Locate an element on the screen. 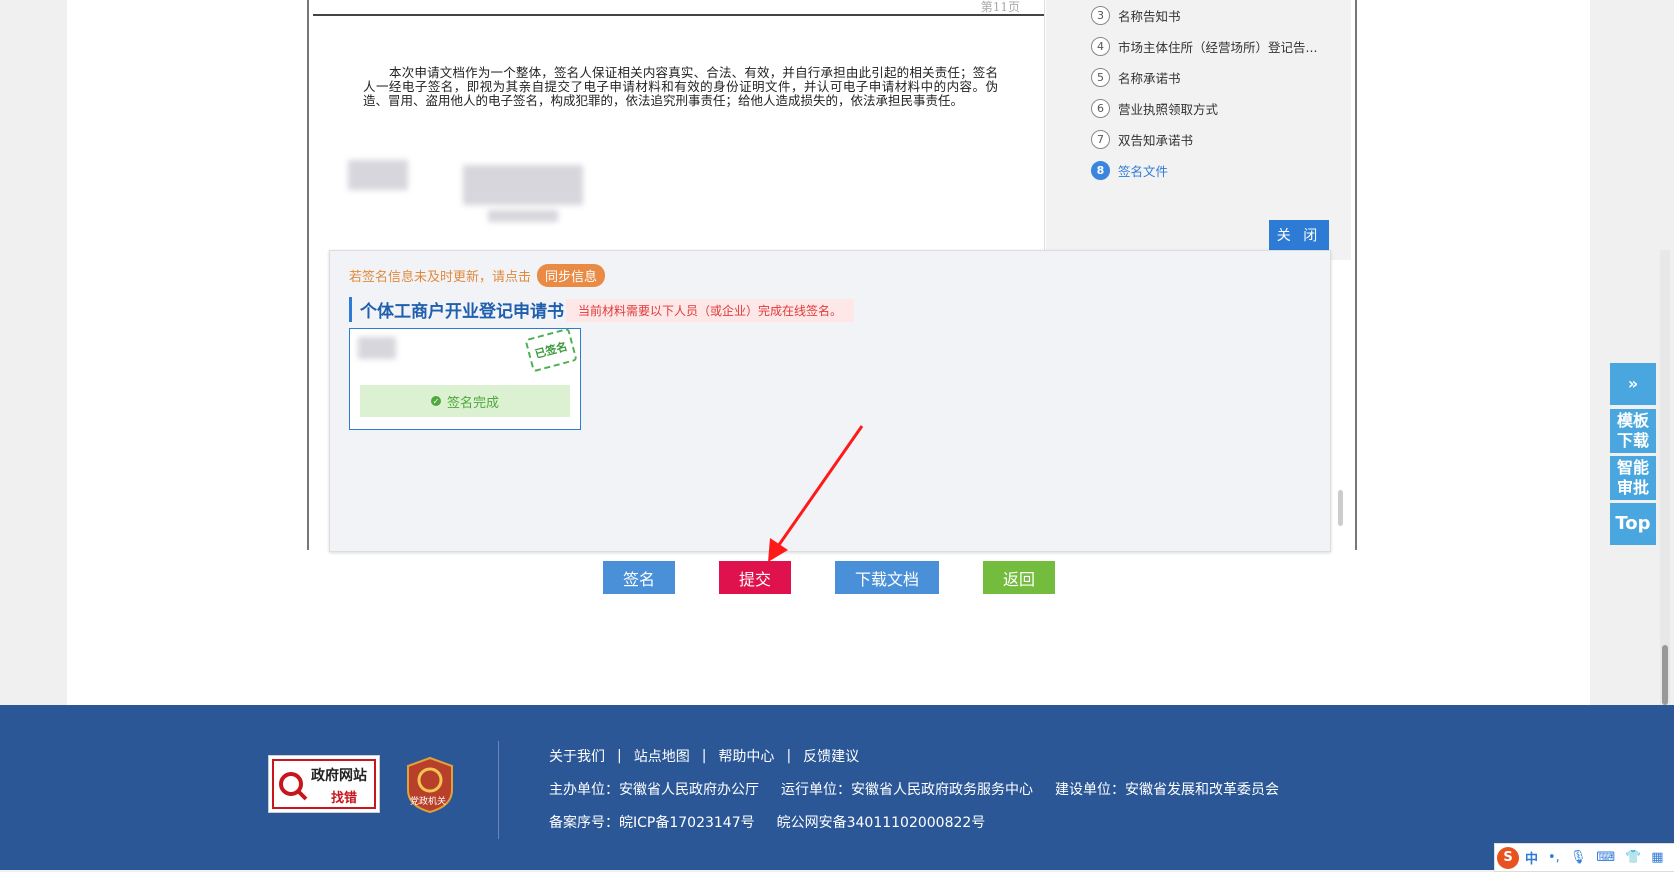 This screenshot has height=872, width=1674. nav-item-7: 7 双告知承诺书 is located at coordinates (1142, 139).